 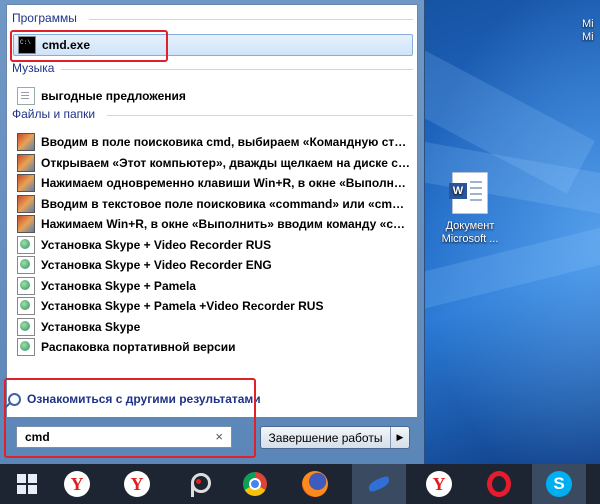 I want to click on cmd-icon, so click(x=27, y=45).